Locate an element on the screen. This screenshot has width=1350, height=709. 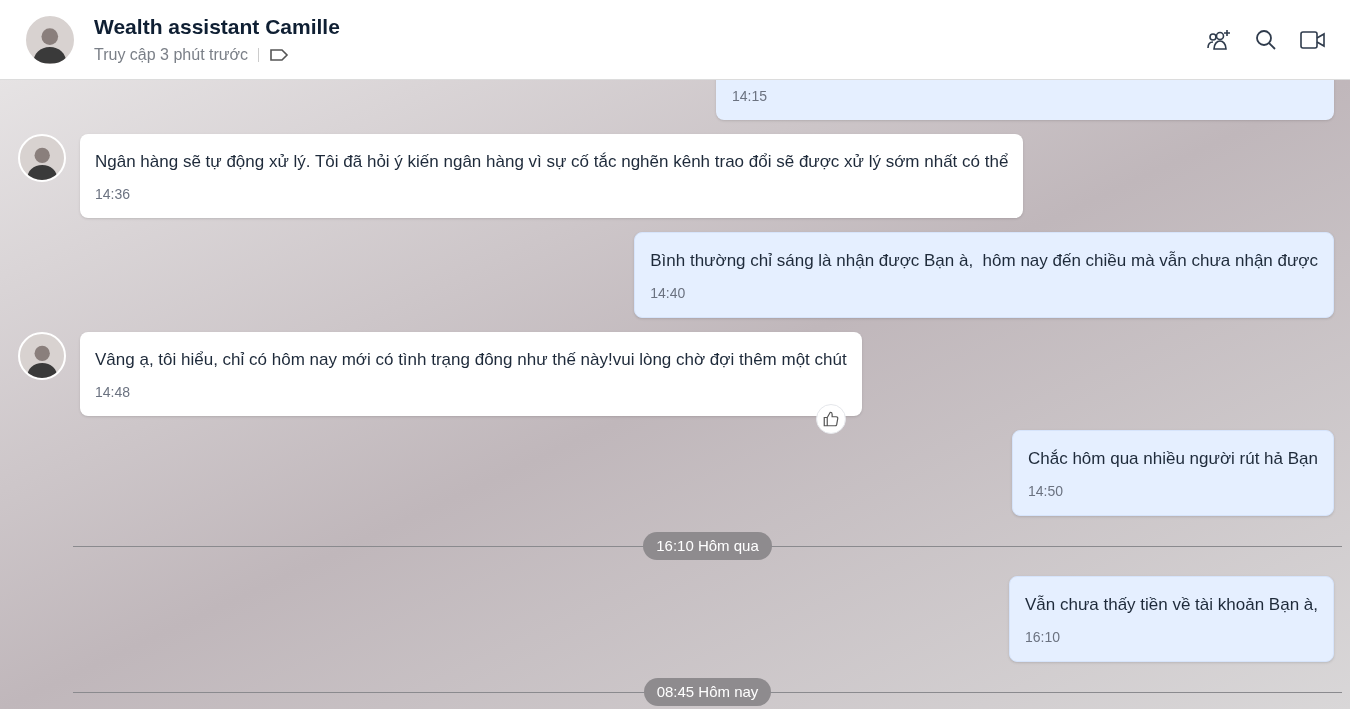
message-time: 16:10 is located at coordinates (1042, 637).